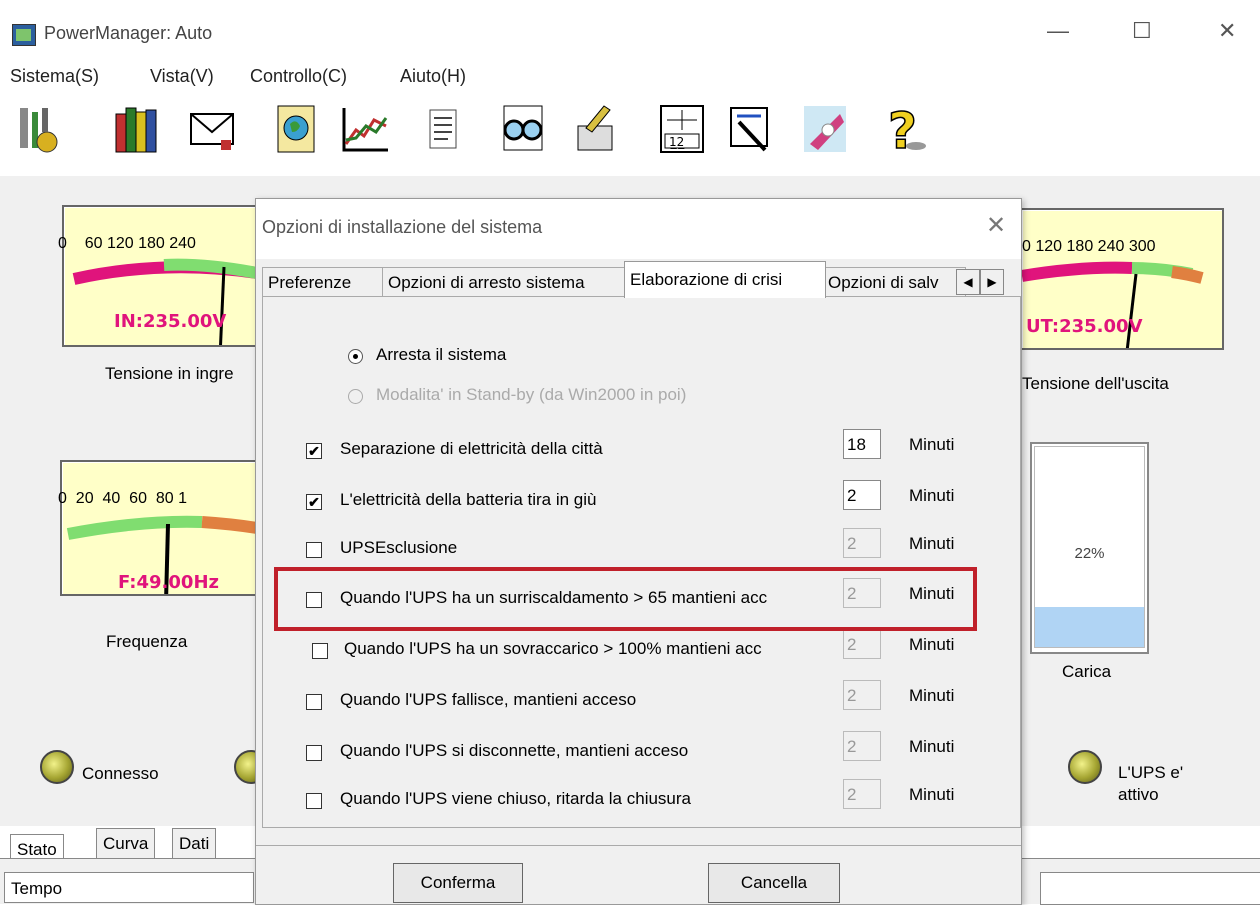 The height and width of the screenshot is (905, 1260). Describe the element at coordinates (1089, 627) in the screenshot. I see `charge-fill` at that location.